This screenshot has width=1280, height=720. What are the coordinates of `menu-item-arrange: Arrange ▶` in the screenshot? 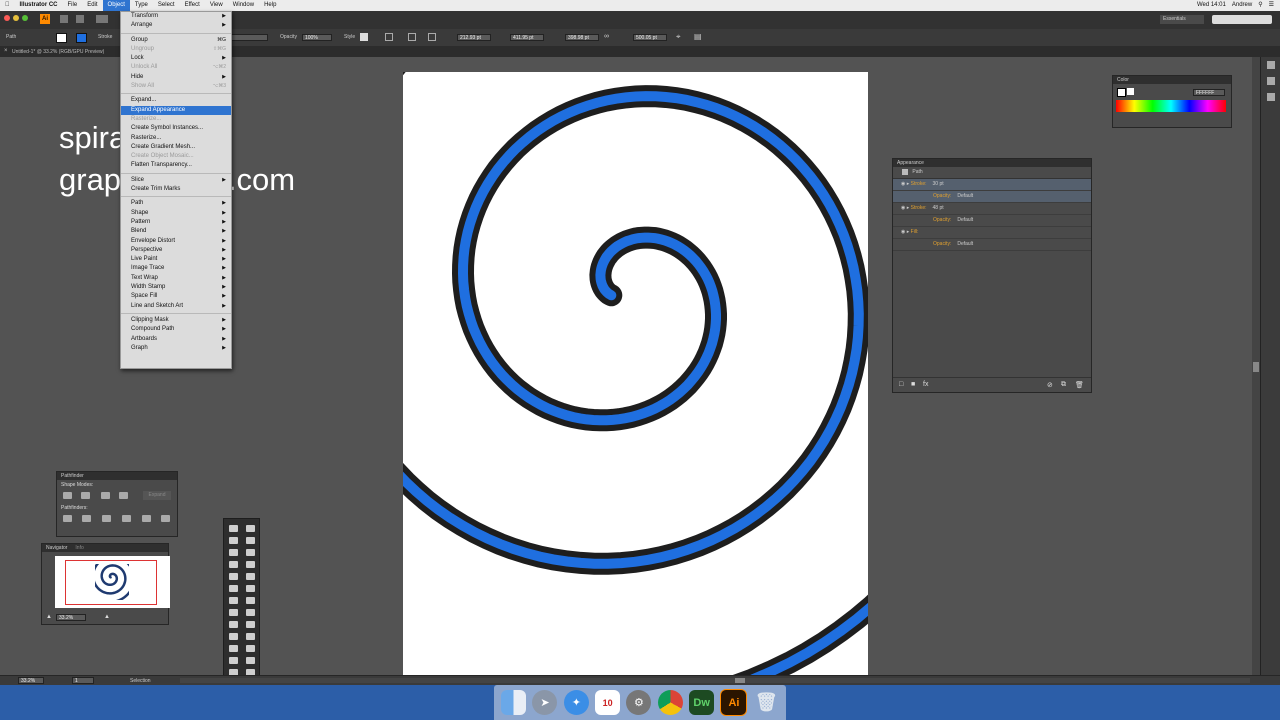 It's located at (176, 25).